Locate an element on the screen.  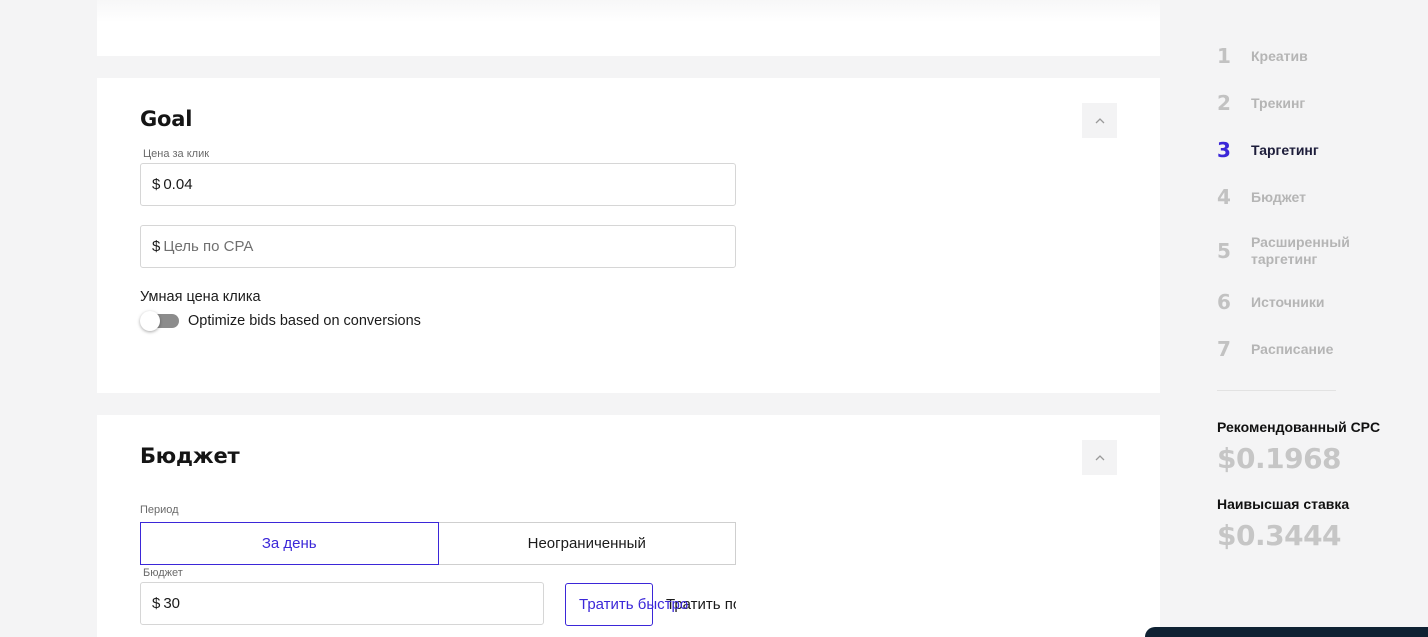
optimize-bids-row: Optimize bids based on conversions is located at coordinates (280, 321).